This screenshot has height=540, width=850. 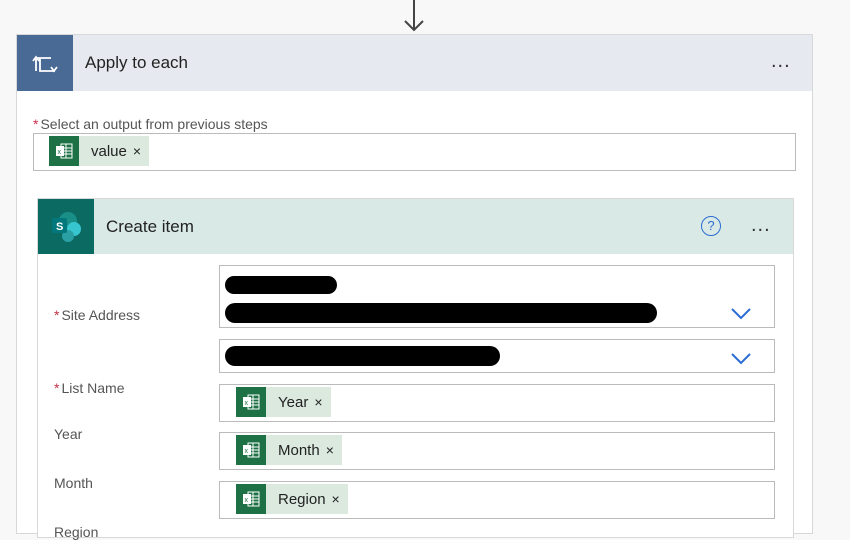 I want to click on token-year: x Year ×, so click(x=283, y=402).